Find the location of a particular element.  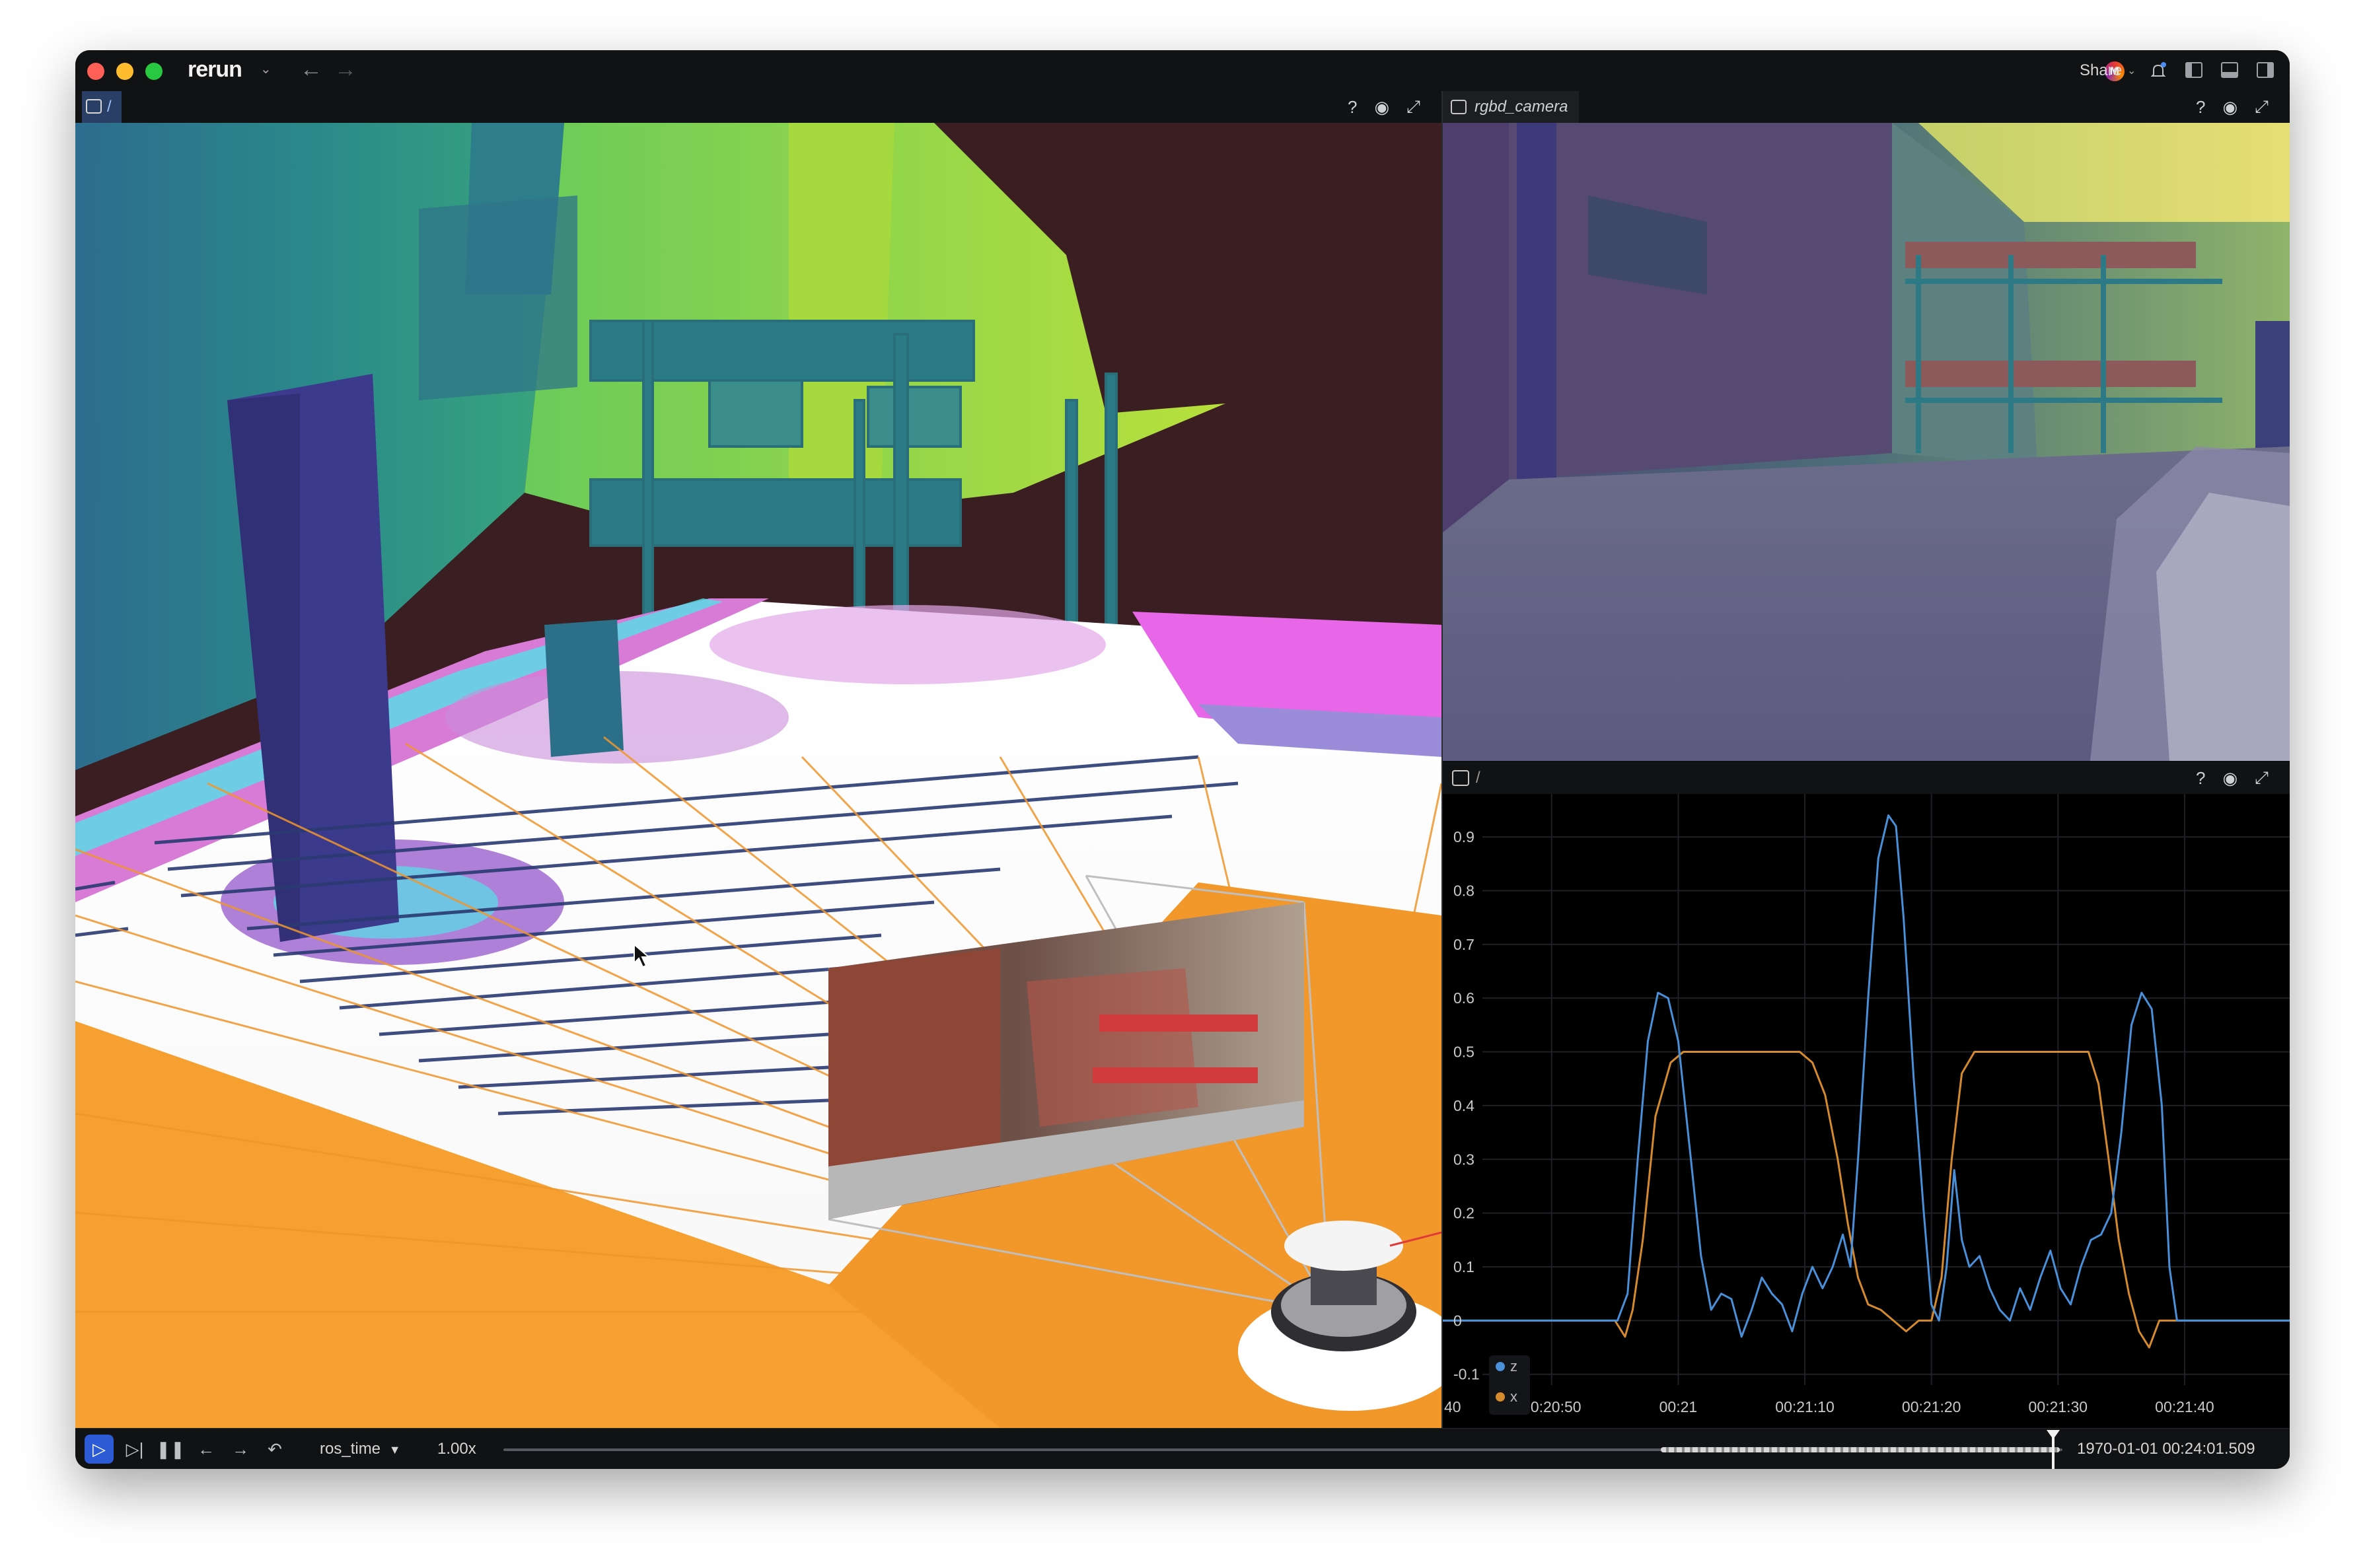

back-arrow-icon: ← is located at coordinates (311, 70).